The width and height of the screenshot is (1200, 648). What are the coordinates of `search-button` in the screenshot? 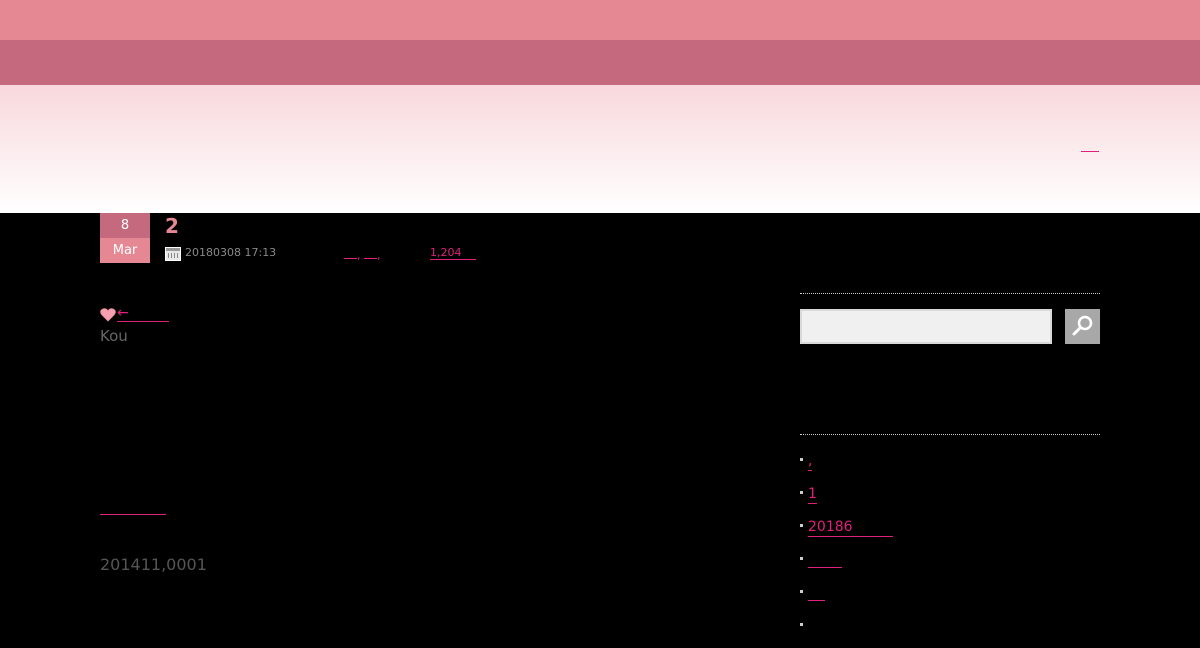 It's located at (1082, 326).